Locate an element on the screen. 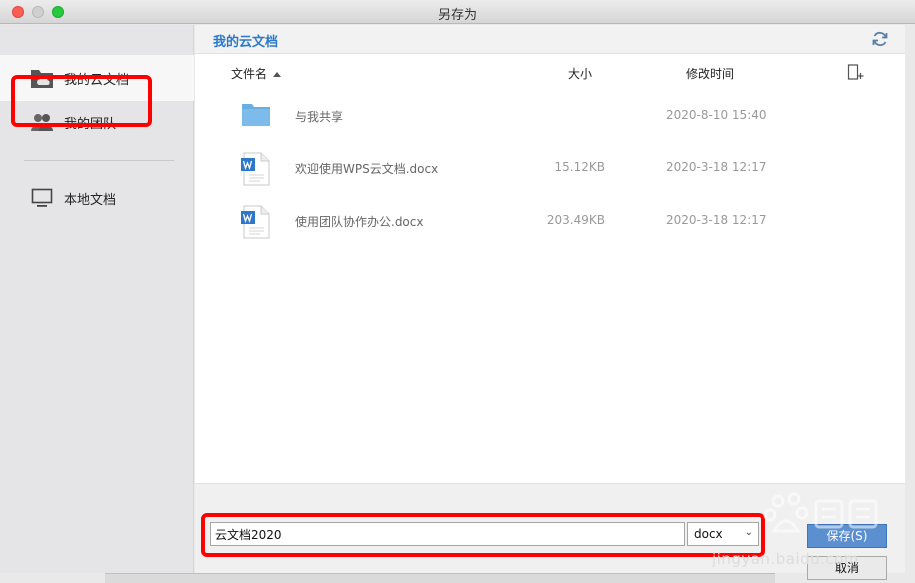 The image size is (915, 583). window-title: 另存为 is located at coordinates (457, 15).